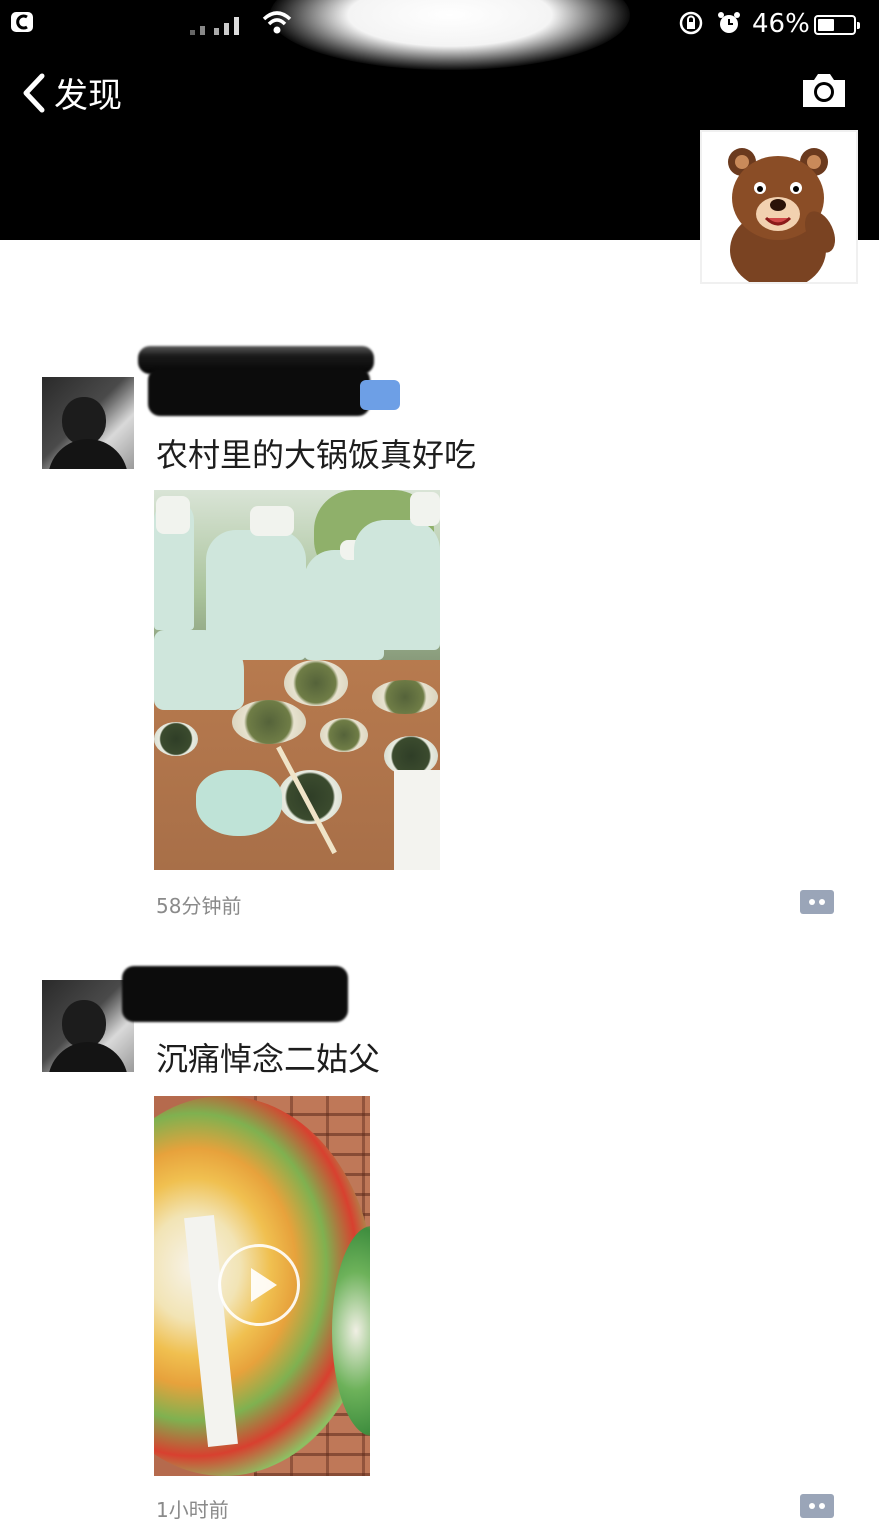 The width and height of the screenshot is (879, 1523). What do you see at coordinates (277, 22) in the screenshot?
I see `wifi-icon` at bounding box center [277, 22].